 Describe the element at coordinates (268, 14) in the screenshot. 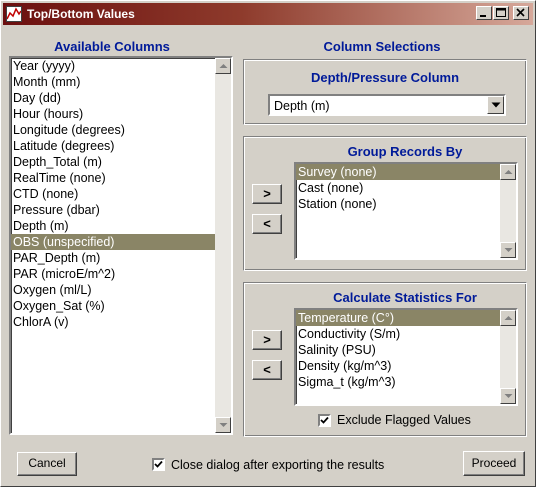

I see `title-bar: Top/Bottom Values` at that location.